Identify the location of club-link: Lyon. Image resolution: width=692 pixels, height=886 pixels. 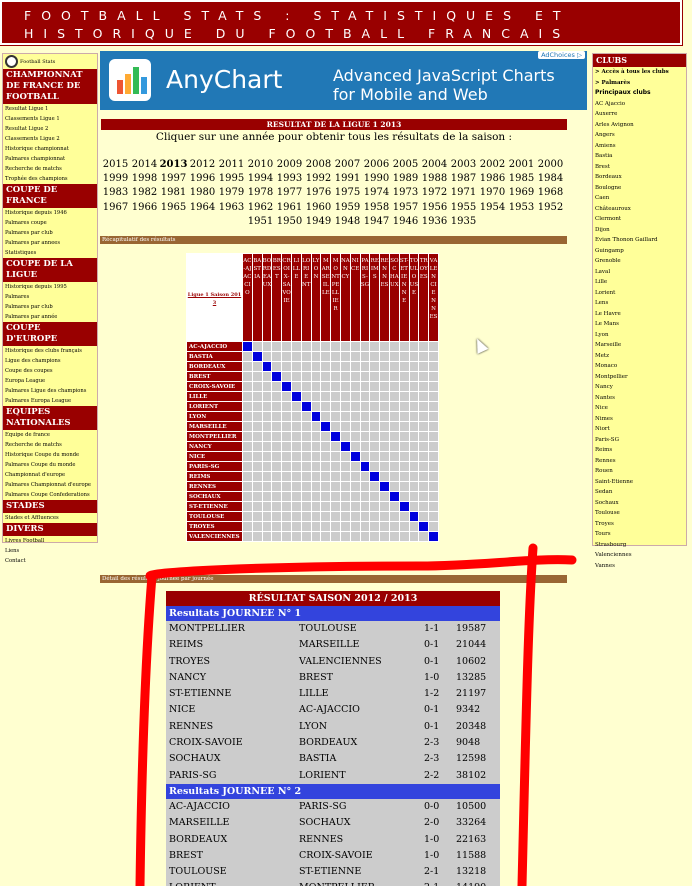
(639, 335).